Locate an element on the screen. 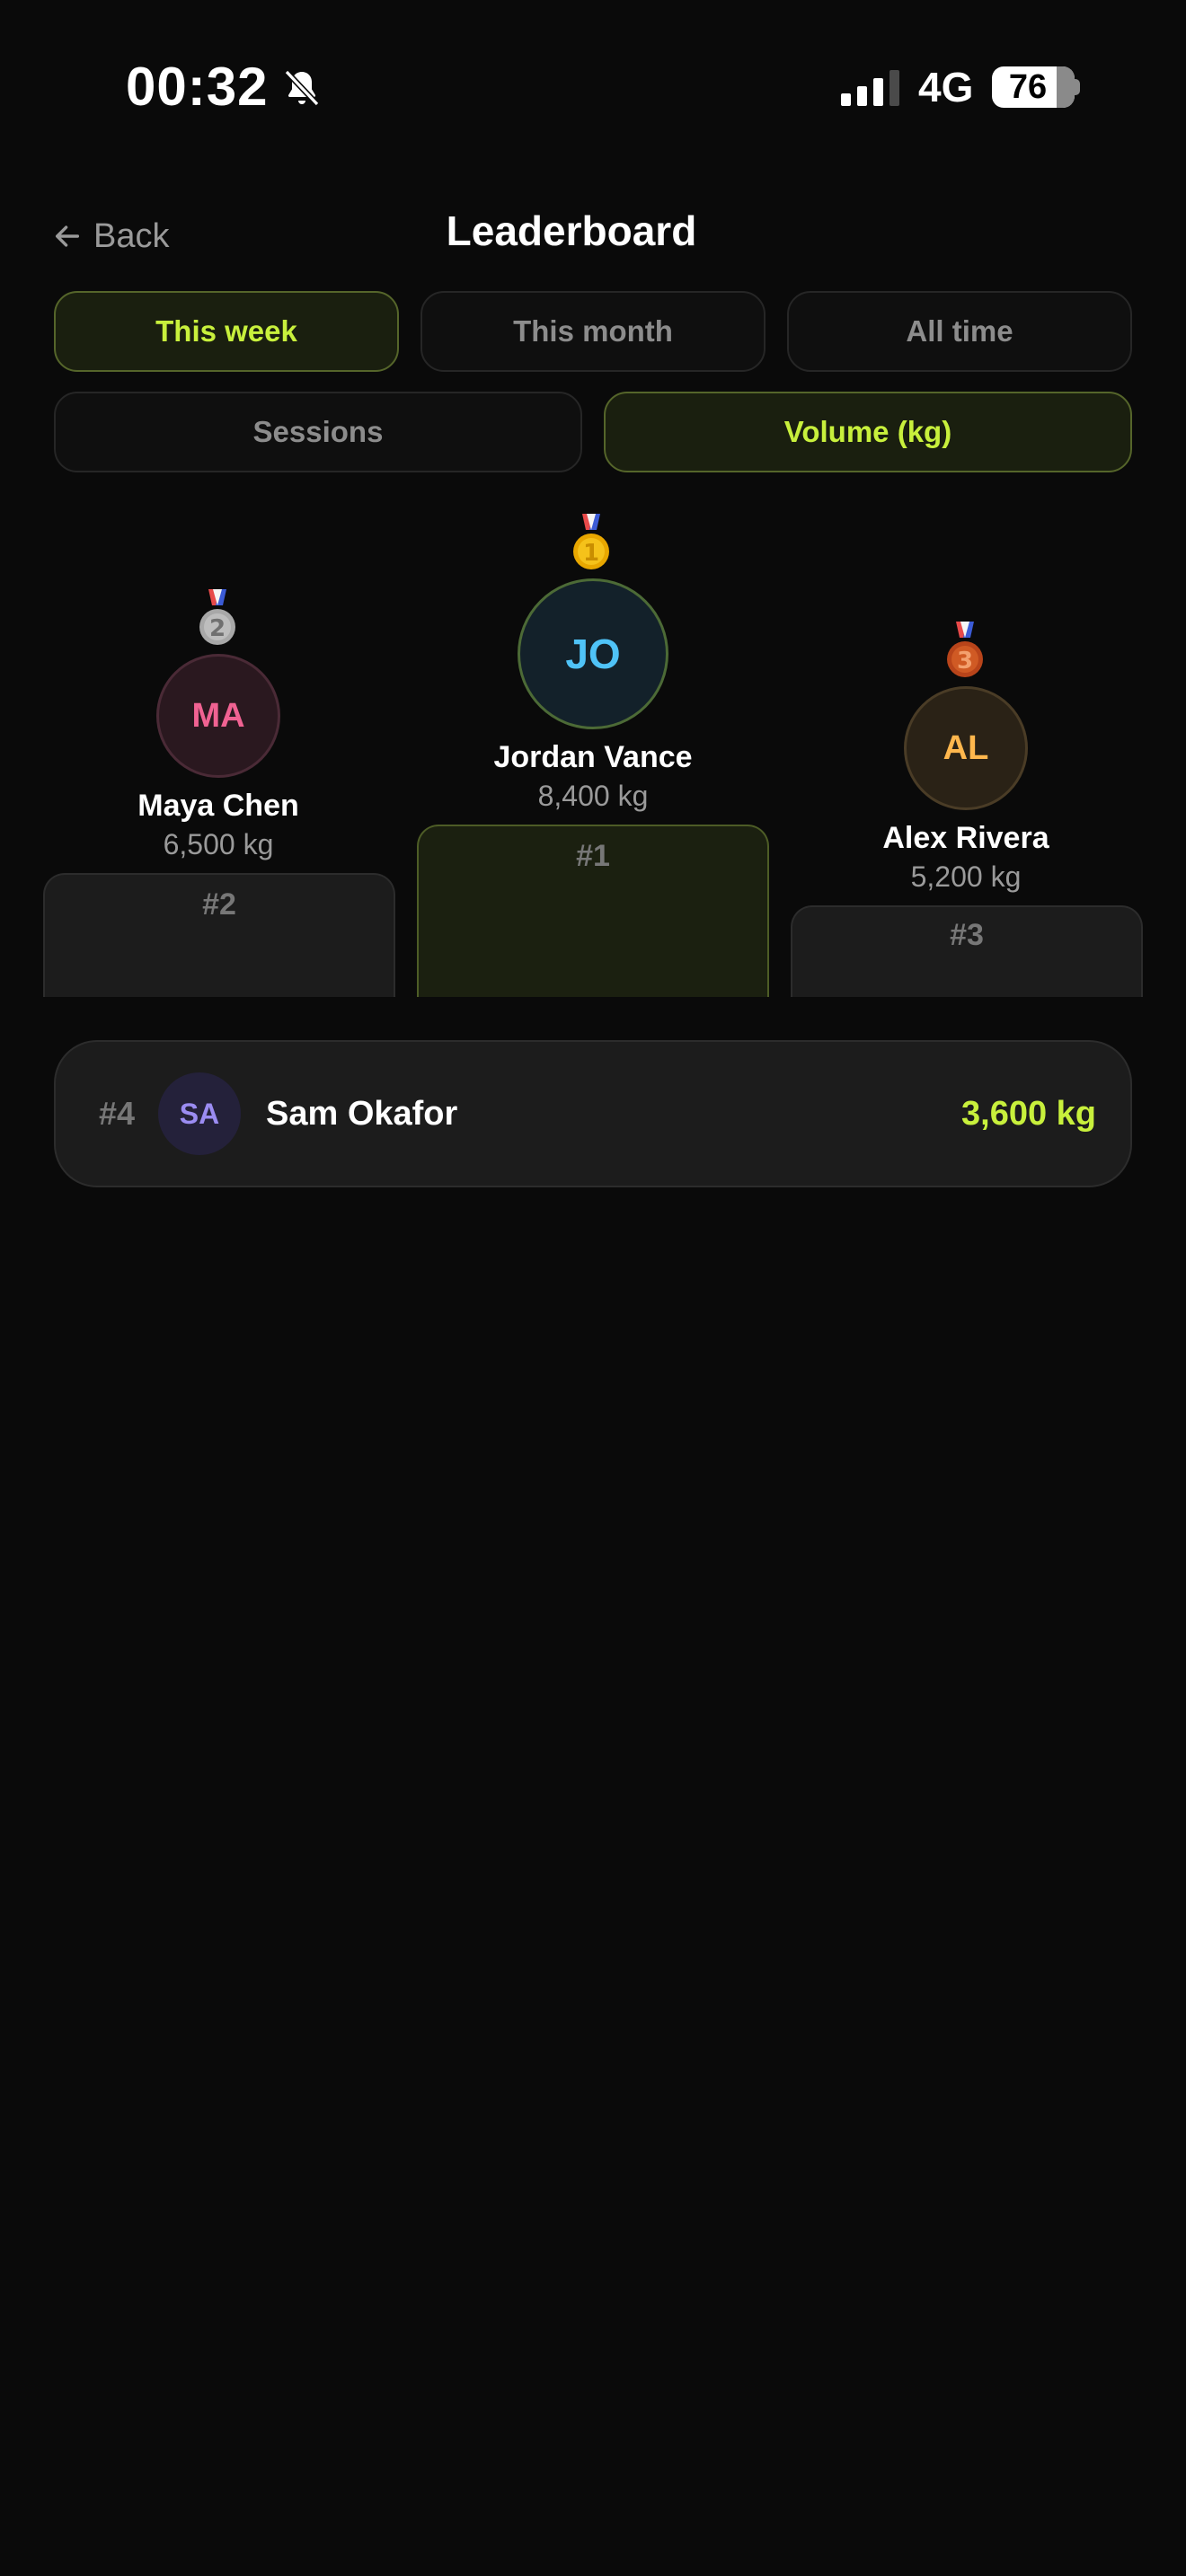 This screenshot has width=1186, height=2576. svg-text: 2 is located at coordinates (217, 628).